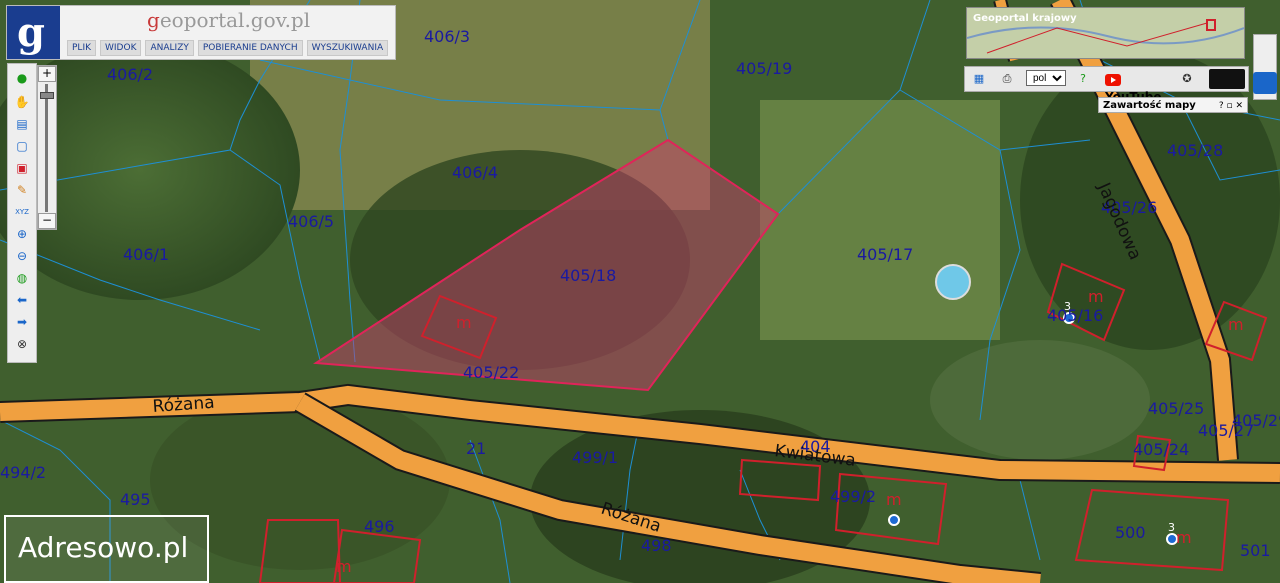  I want to click on plot-label: 499/1, so click(595, 457).